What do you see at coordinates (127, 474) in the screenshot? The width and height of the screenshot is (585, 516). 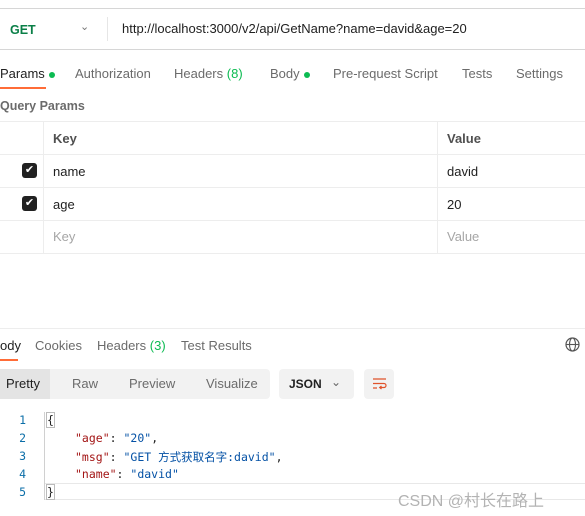 I see `code-line: "name": "david"` at bounding box center [127, 474].